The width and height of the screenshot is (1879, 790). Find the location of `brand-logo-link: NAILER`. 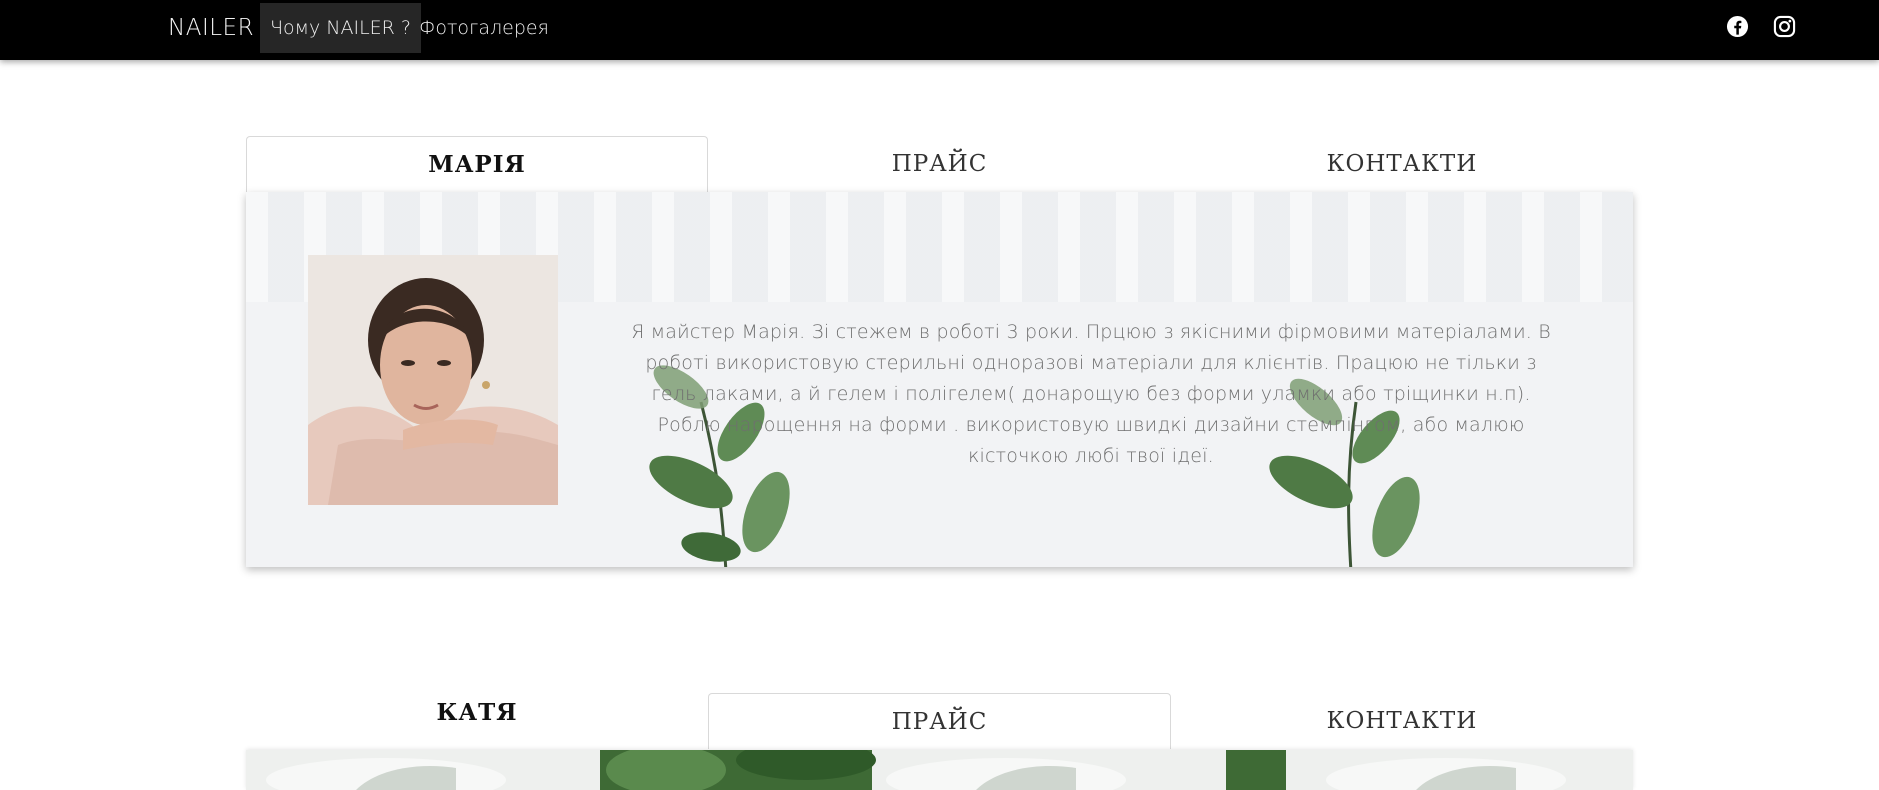

brand-logo-link: NAILER is located at coordinates (211, 28).